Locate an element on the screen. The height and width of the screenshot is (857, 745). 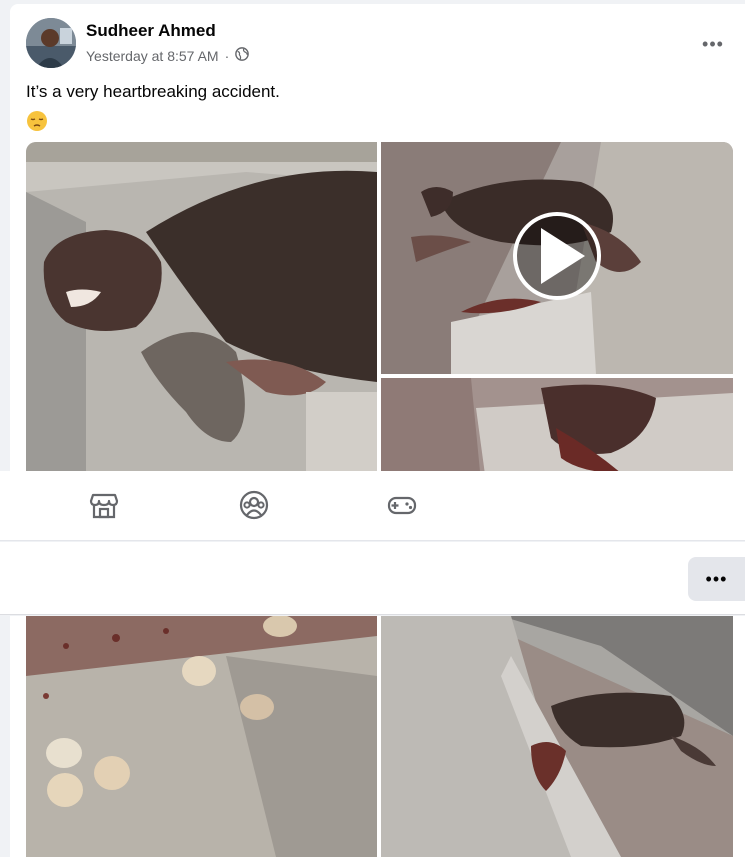
gaming-icon is located at coordinates (402, 505).